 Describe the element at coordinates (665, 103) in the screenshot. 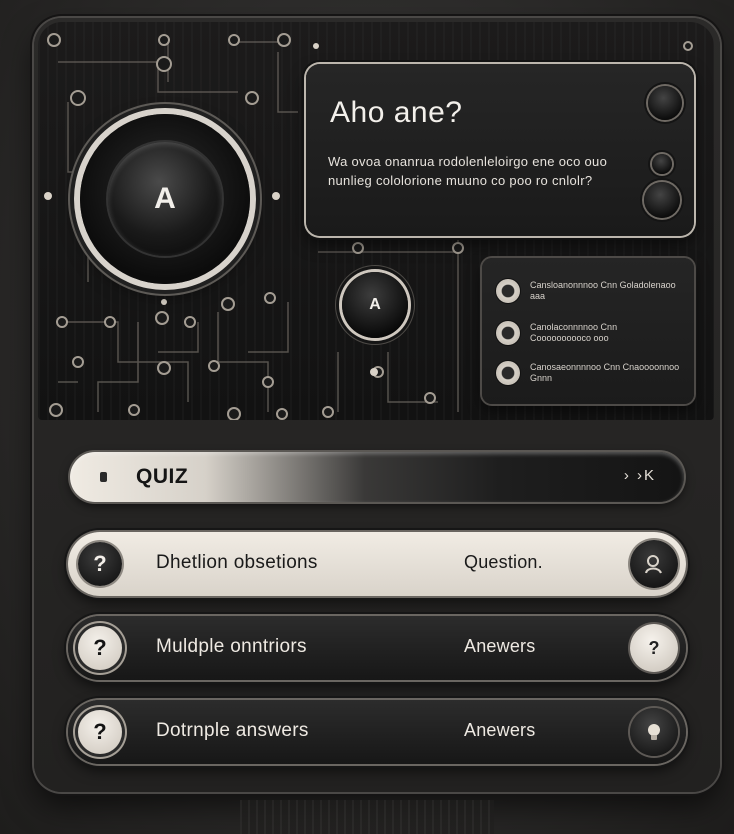

I see `card-knob-top-icon` at that location.